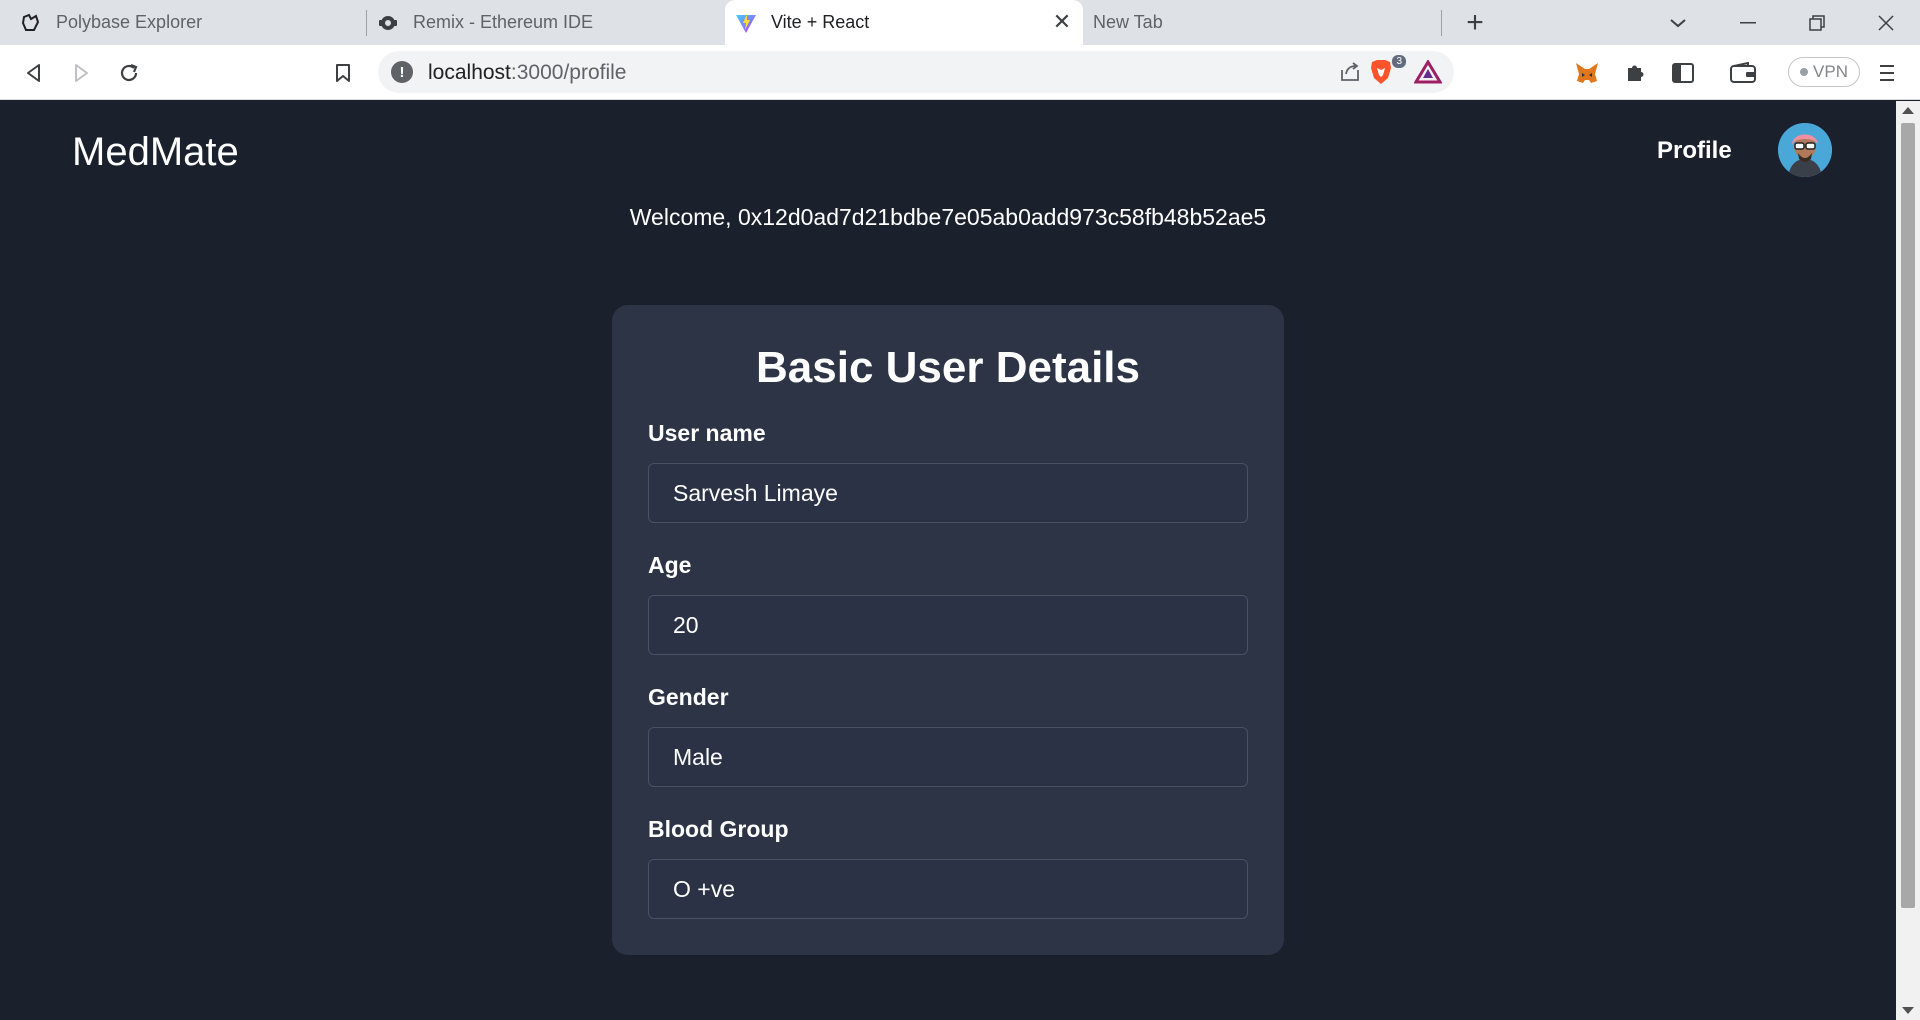  What do you see at coordinates (948, 889) in the screenshot?
I see `blood-group-input` at bounding box center [948, 889].